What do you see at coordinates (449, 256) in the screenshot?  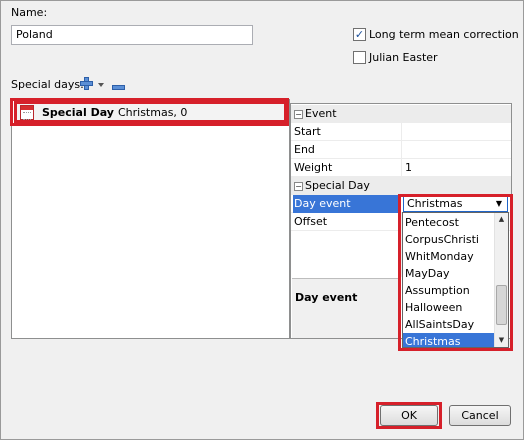 I see `dropdown-option: WhitMonday` at bounding box center [449, 256].